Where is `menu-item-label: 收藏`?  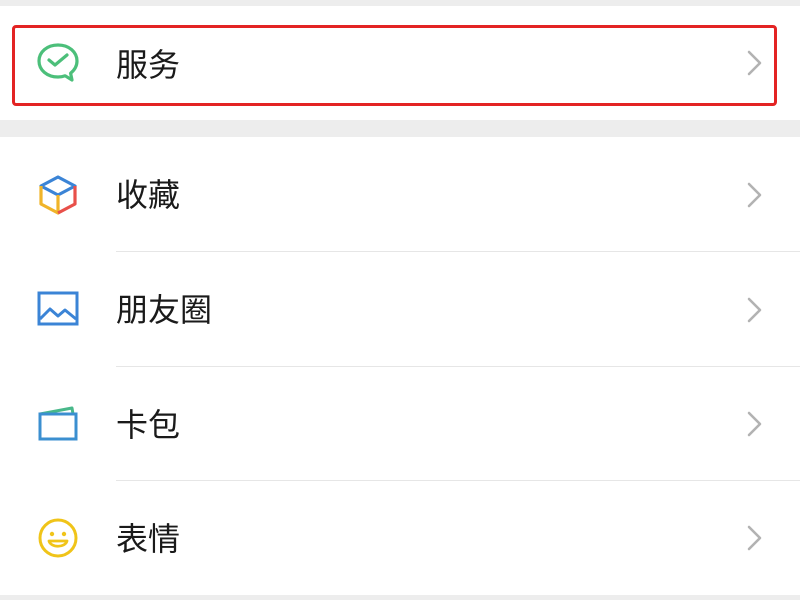
menu-item-label: 收藏 is located at coordinates (148, 195).